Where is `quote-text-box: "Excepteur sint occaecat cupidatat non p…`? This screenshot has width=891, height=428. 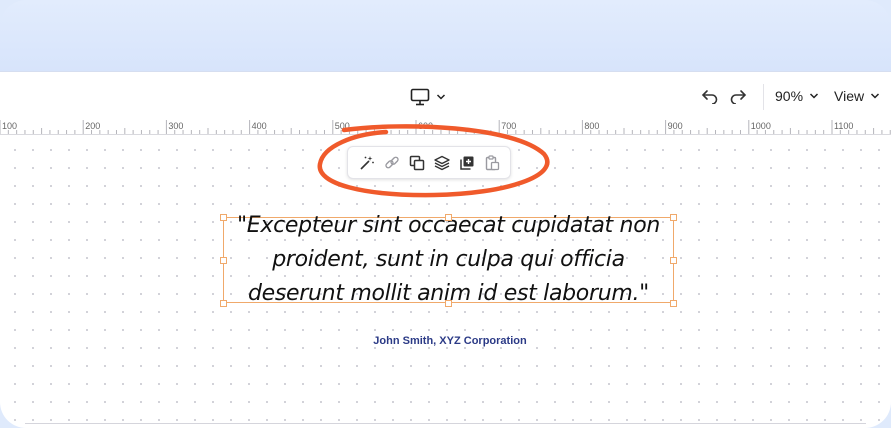 quote-text-box: "Excepteur sint occaecat cupidatat non p… is located at coordinates (448, 259).